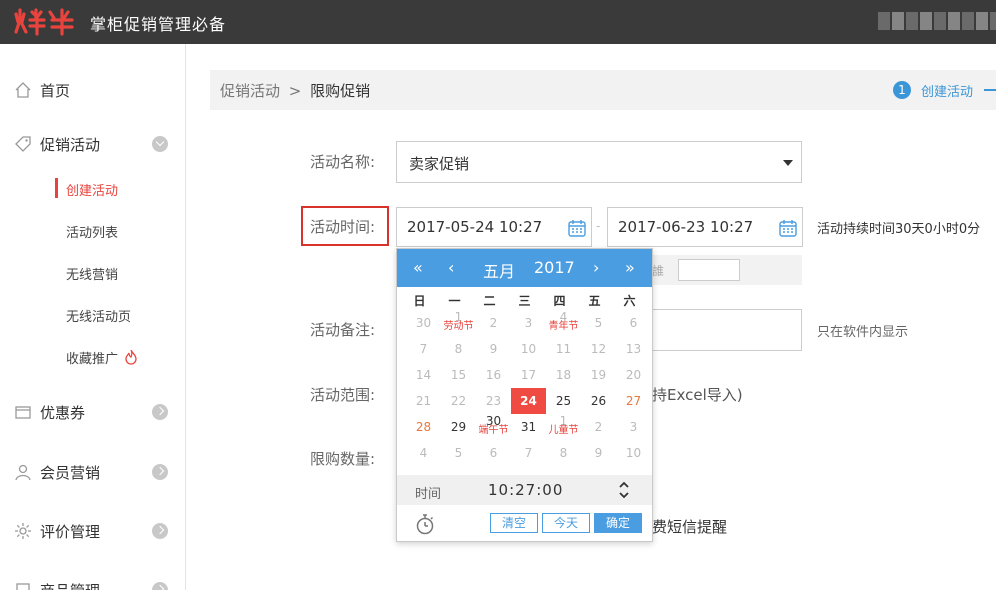 The height and width of the screenshot is (590, 996). Describe the element at coordinates (423, 427) in the screenshot. I see `calendar-day: 28` at that location.